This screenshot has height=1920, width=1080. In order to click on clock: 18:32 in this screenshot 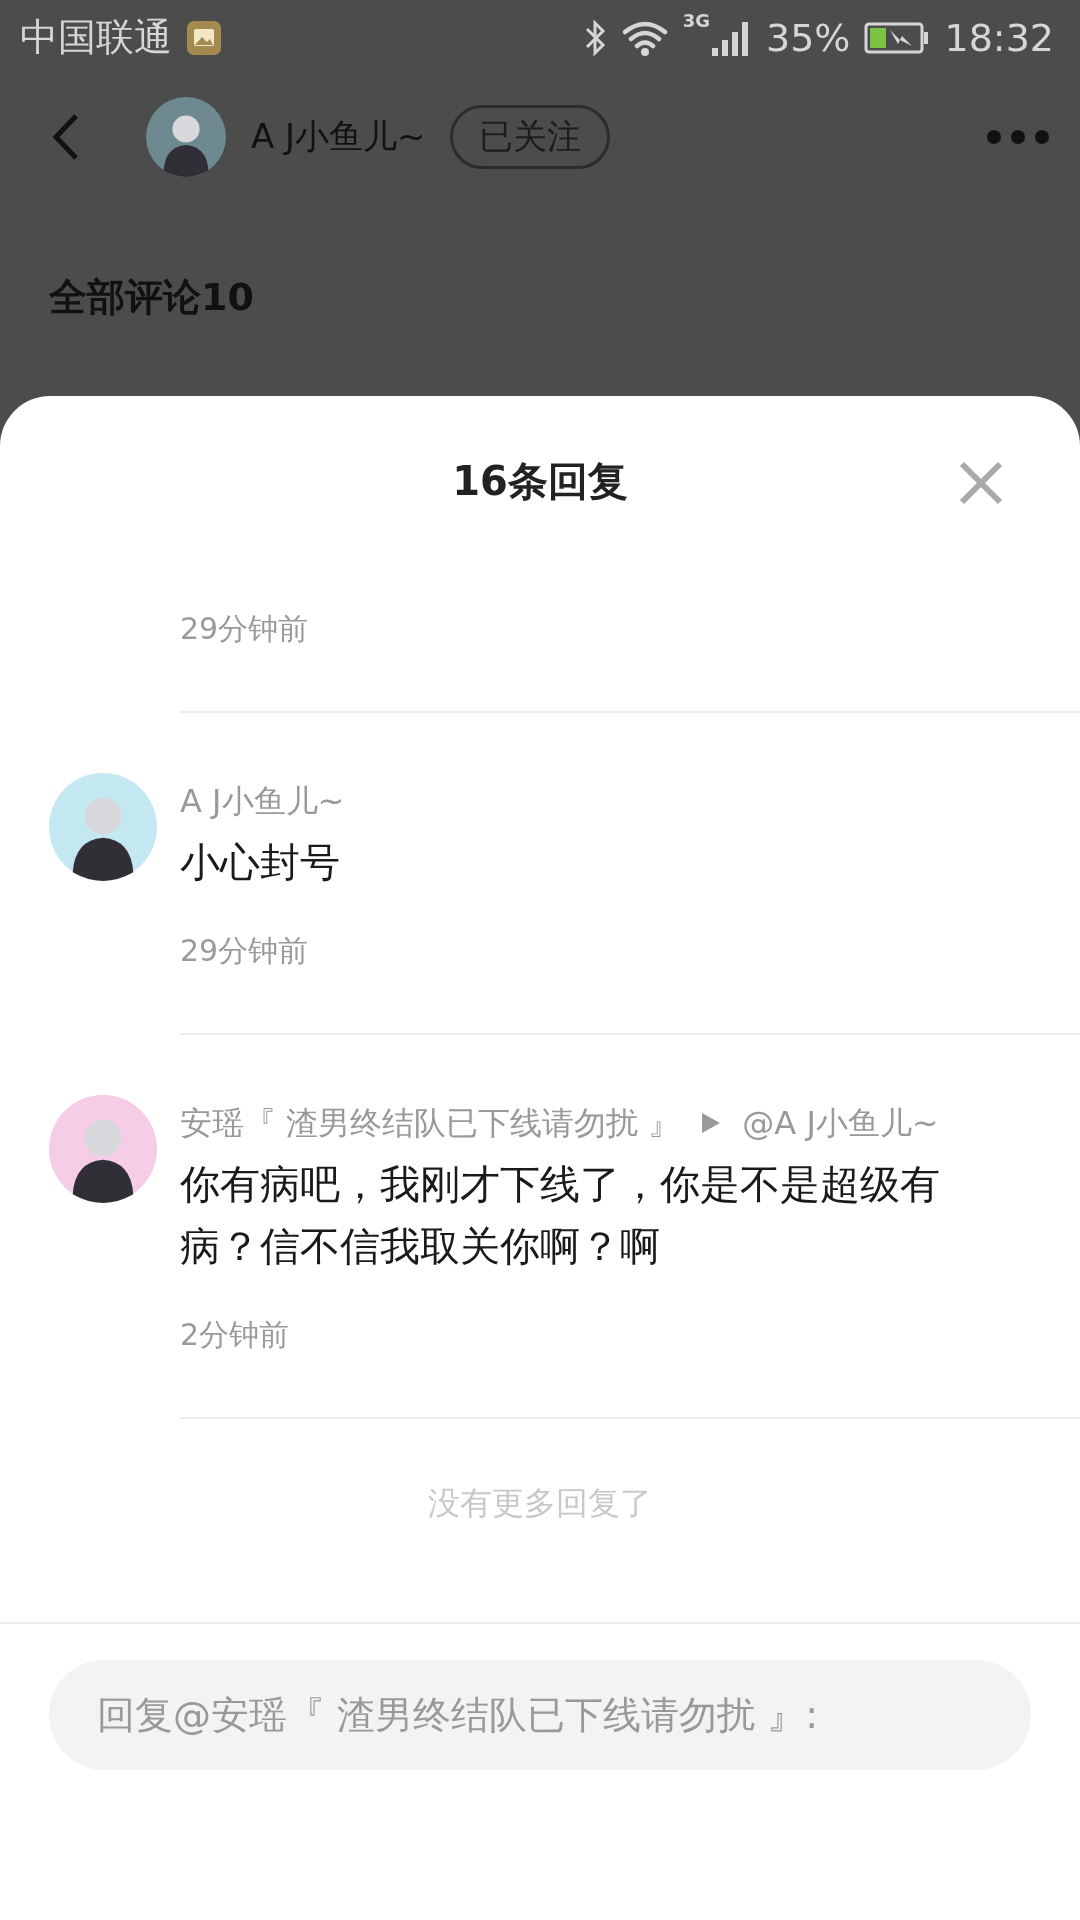, I will do `click(999, 37)`.